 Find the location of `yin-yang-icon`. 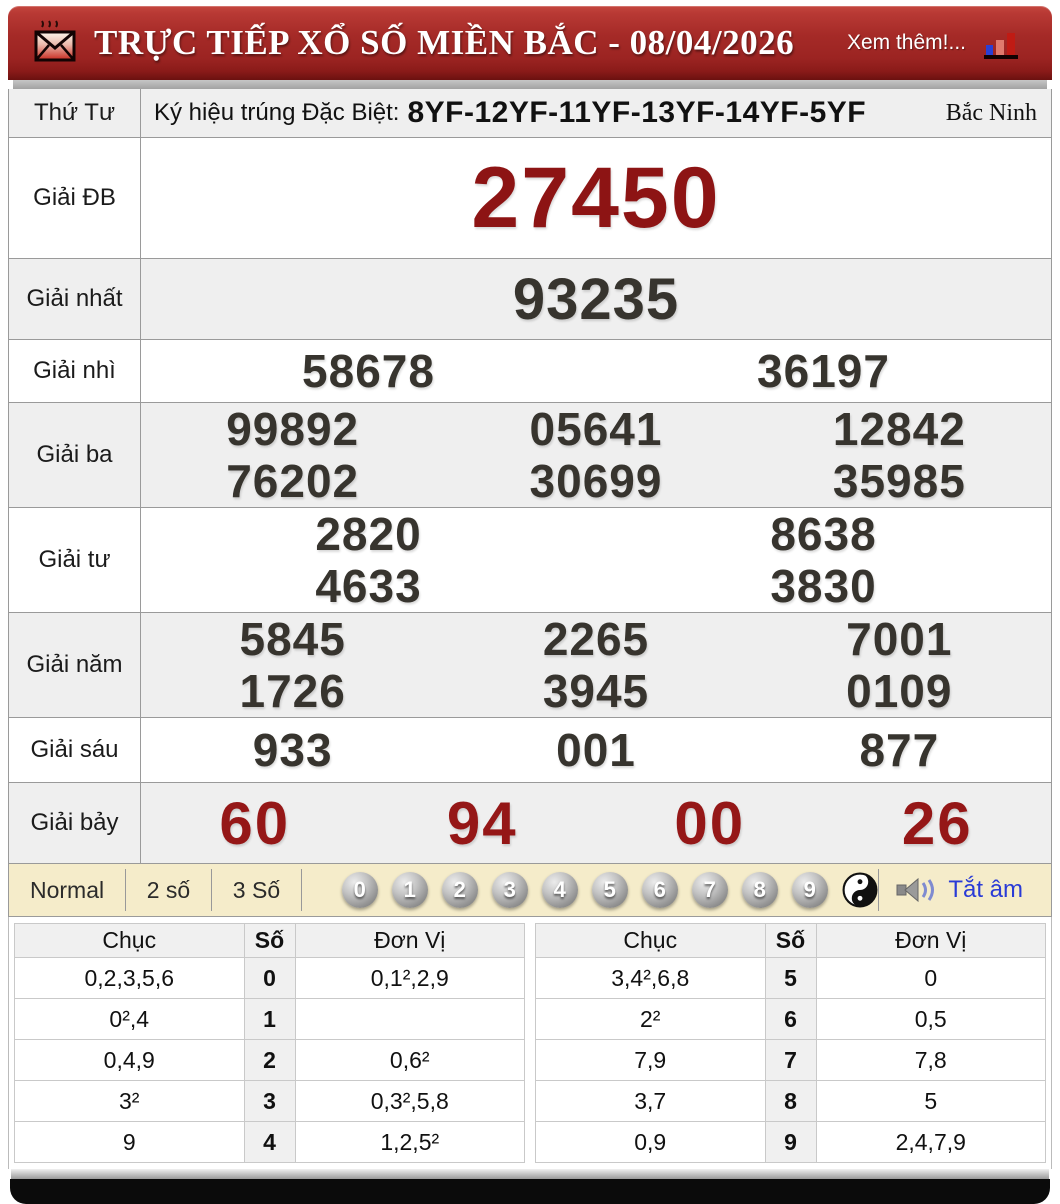

yin-yang-icon is located at coordinates (860, 890).